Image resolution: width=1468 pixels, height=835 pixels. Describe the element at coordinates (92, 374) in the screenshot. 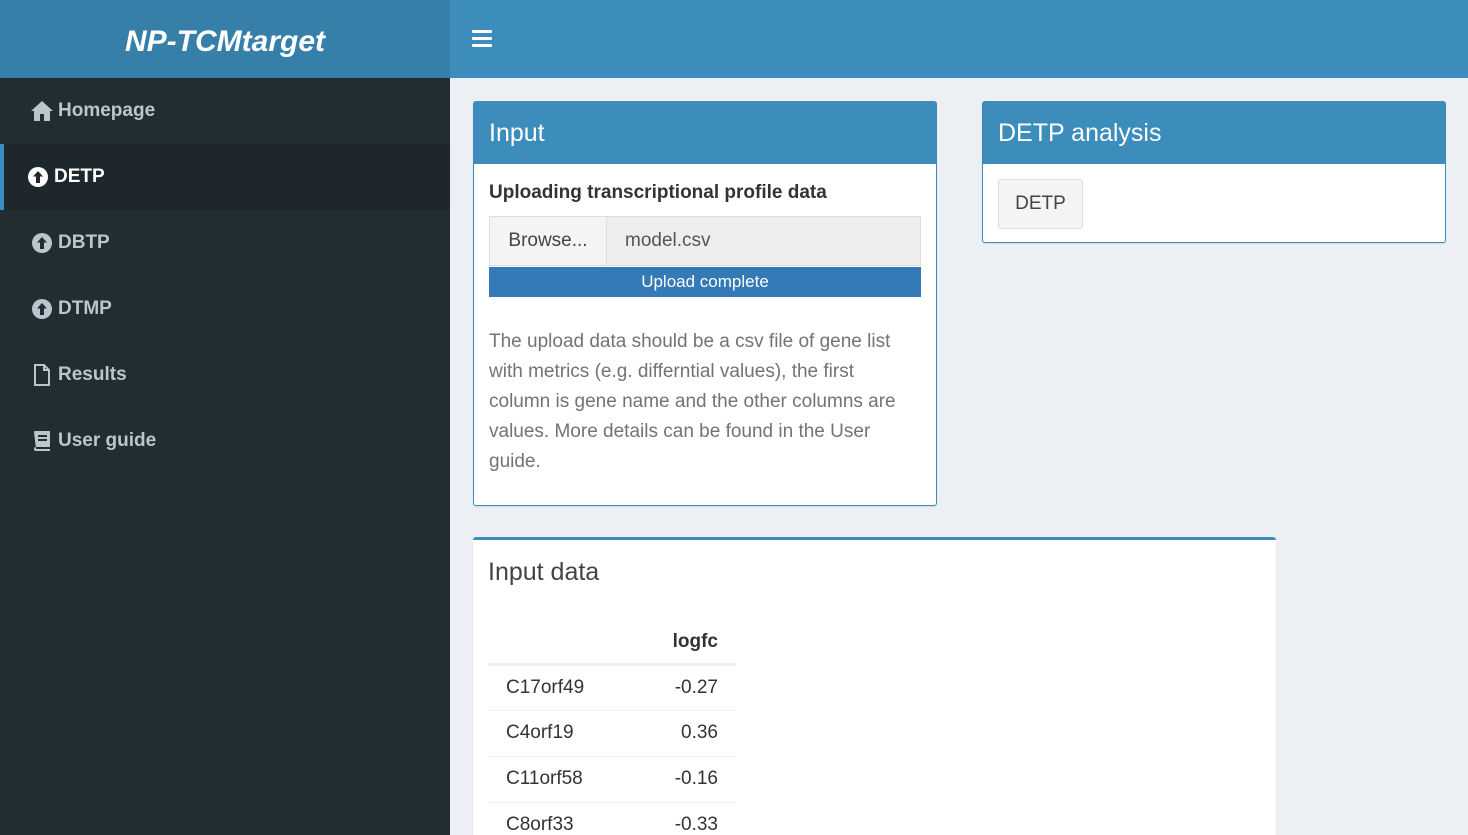

I see `sidebar-item-label: Results` at that location.